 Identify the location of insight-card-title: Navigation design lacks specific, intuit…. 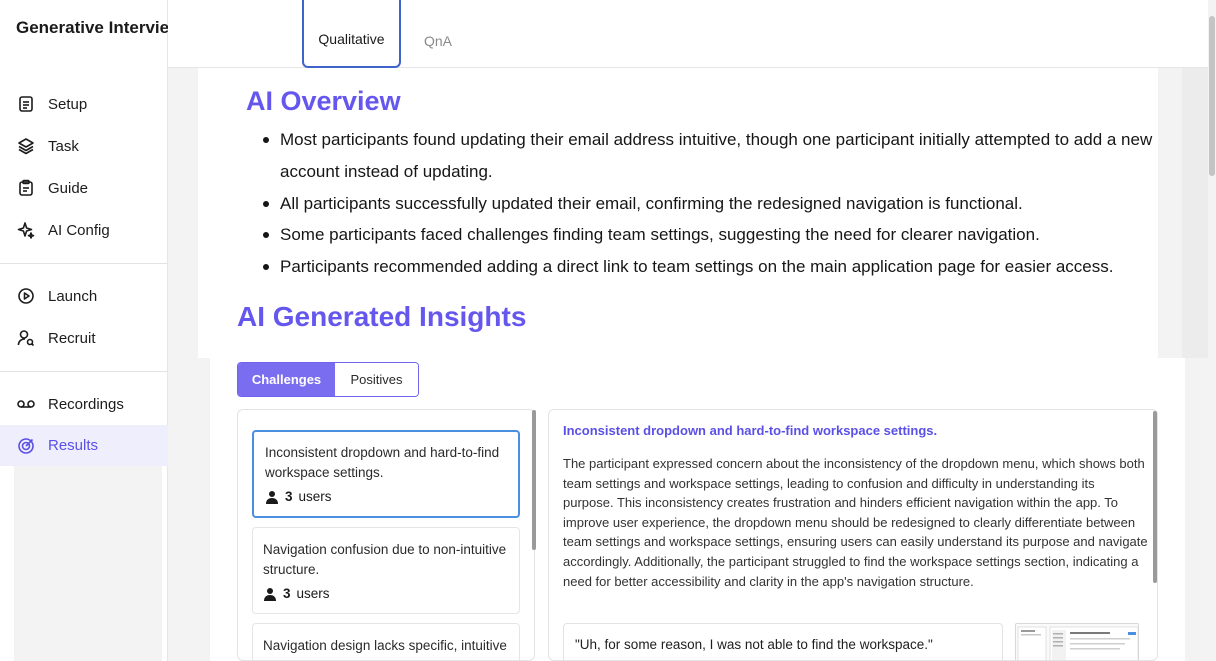
(385, 649).